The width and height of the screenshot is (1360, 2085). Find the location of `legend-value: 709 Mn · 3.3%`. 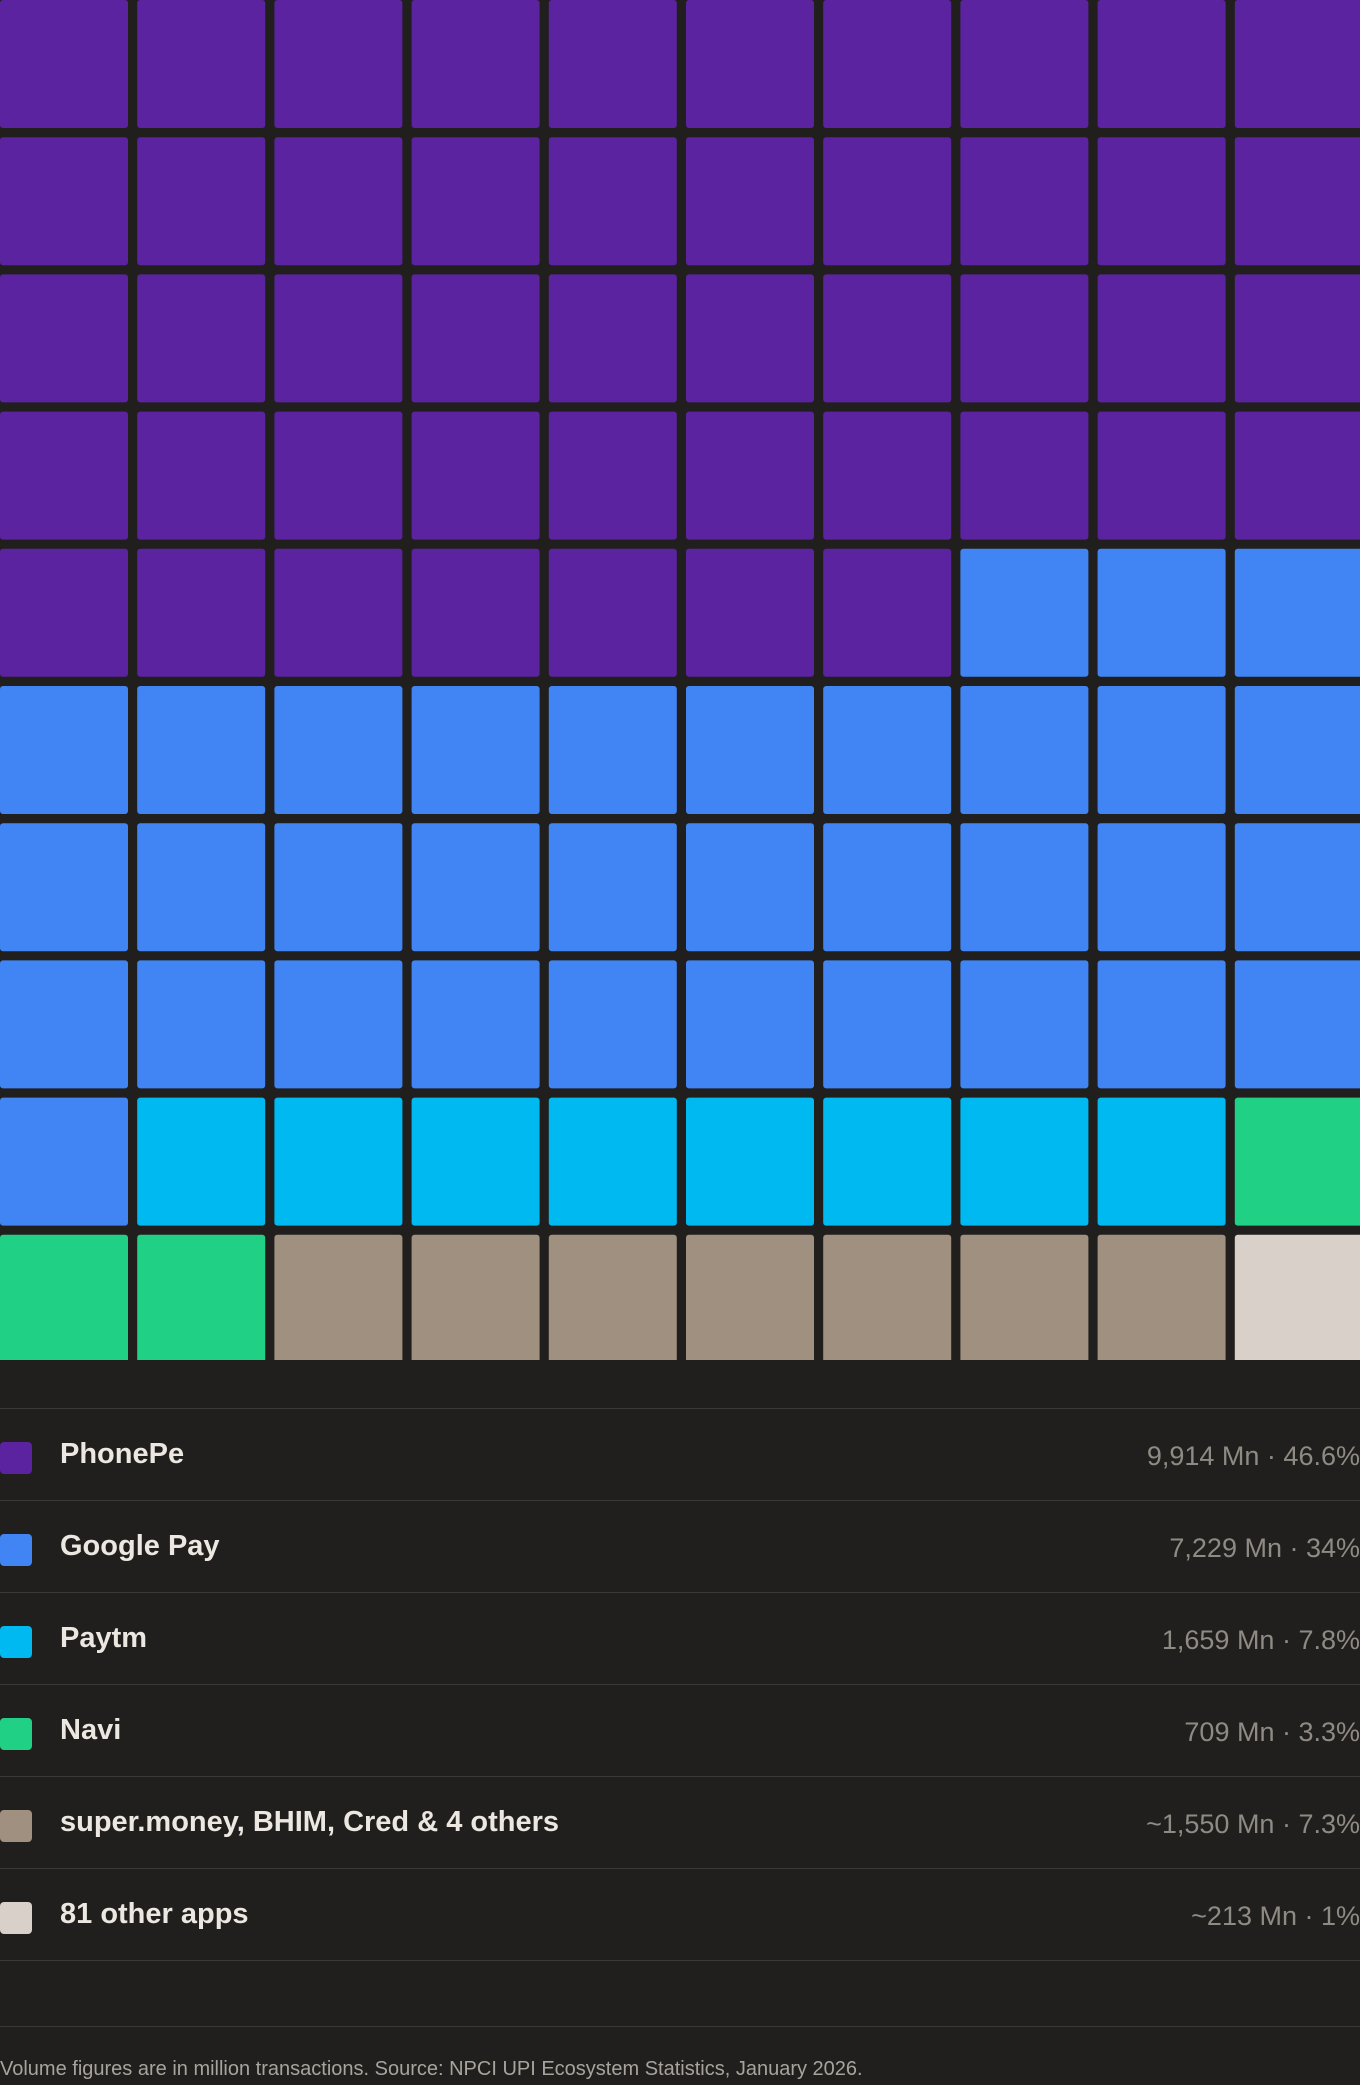

legend-value: 709 Mn · 3.3% is located at coordinates (1272, 1732).